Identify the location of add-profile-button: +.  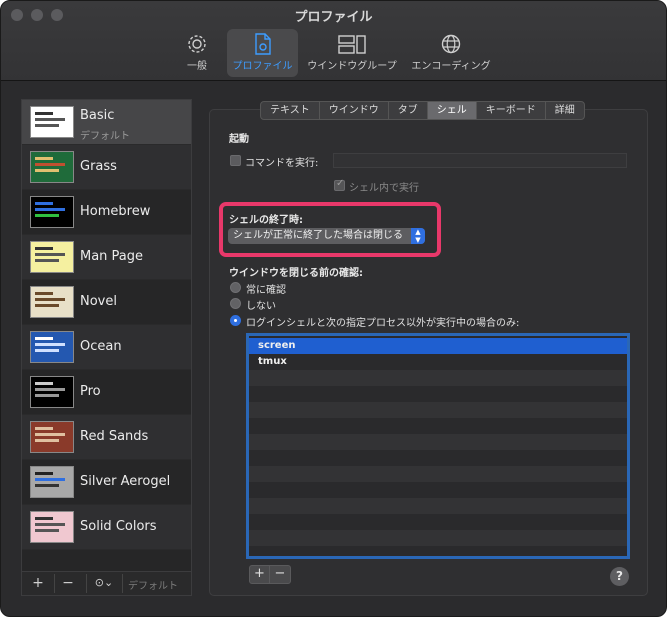
(38, 583).